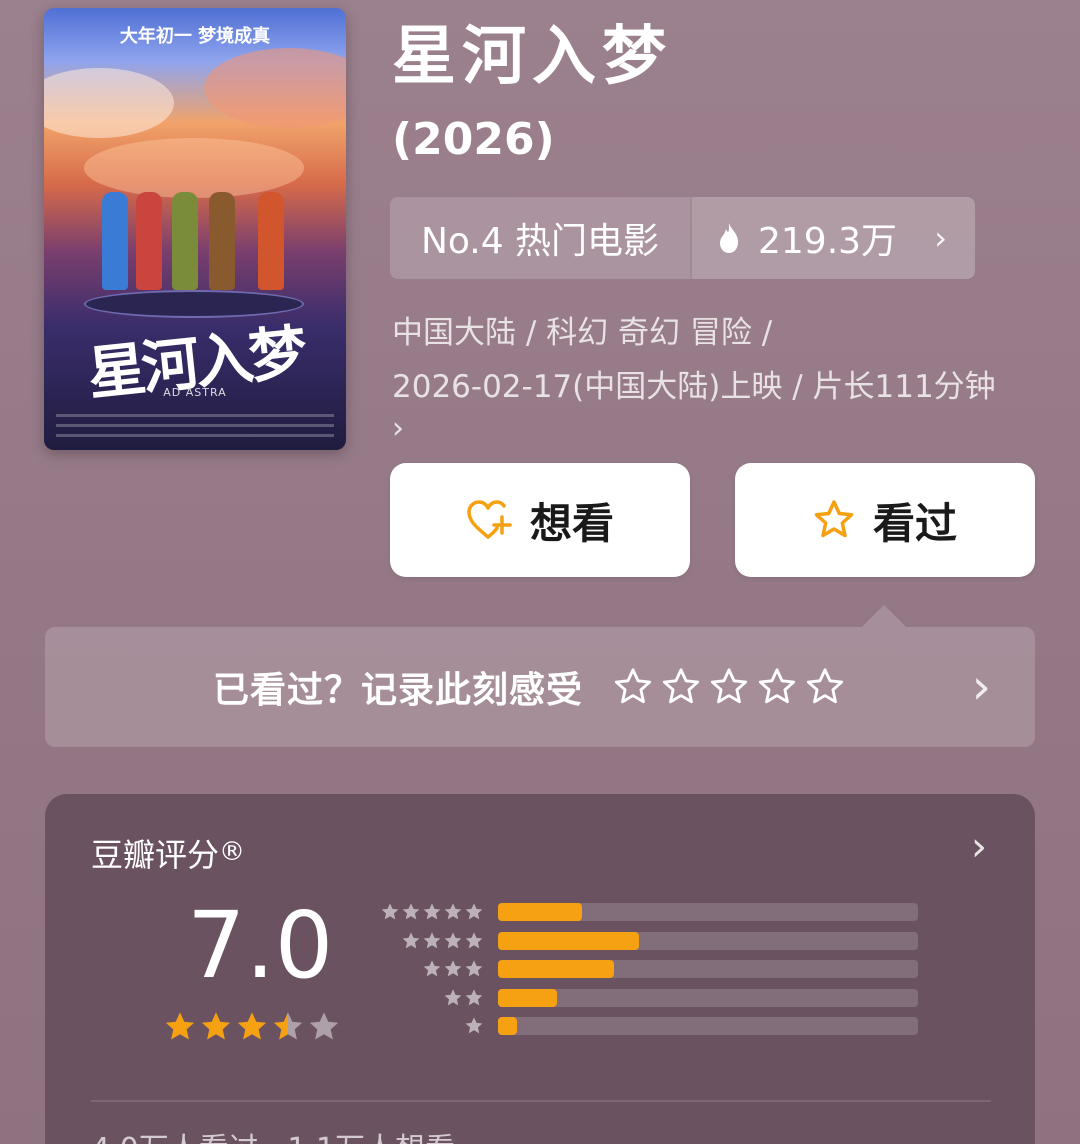  I want to click on poster-subtitle: AD ASTRA, so click(195, 392).